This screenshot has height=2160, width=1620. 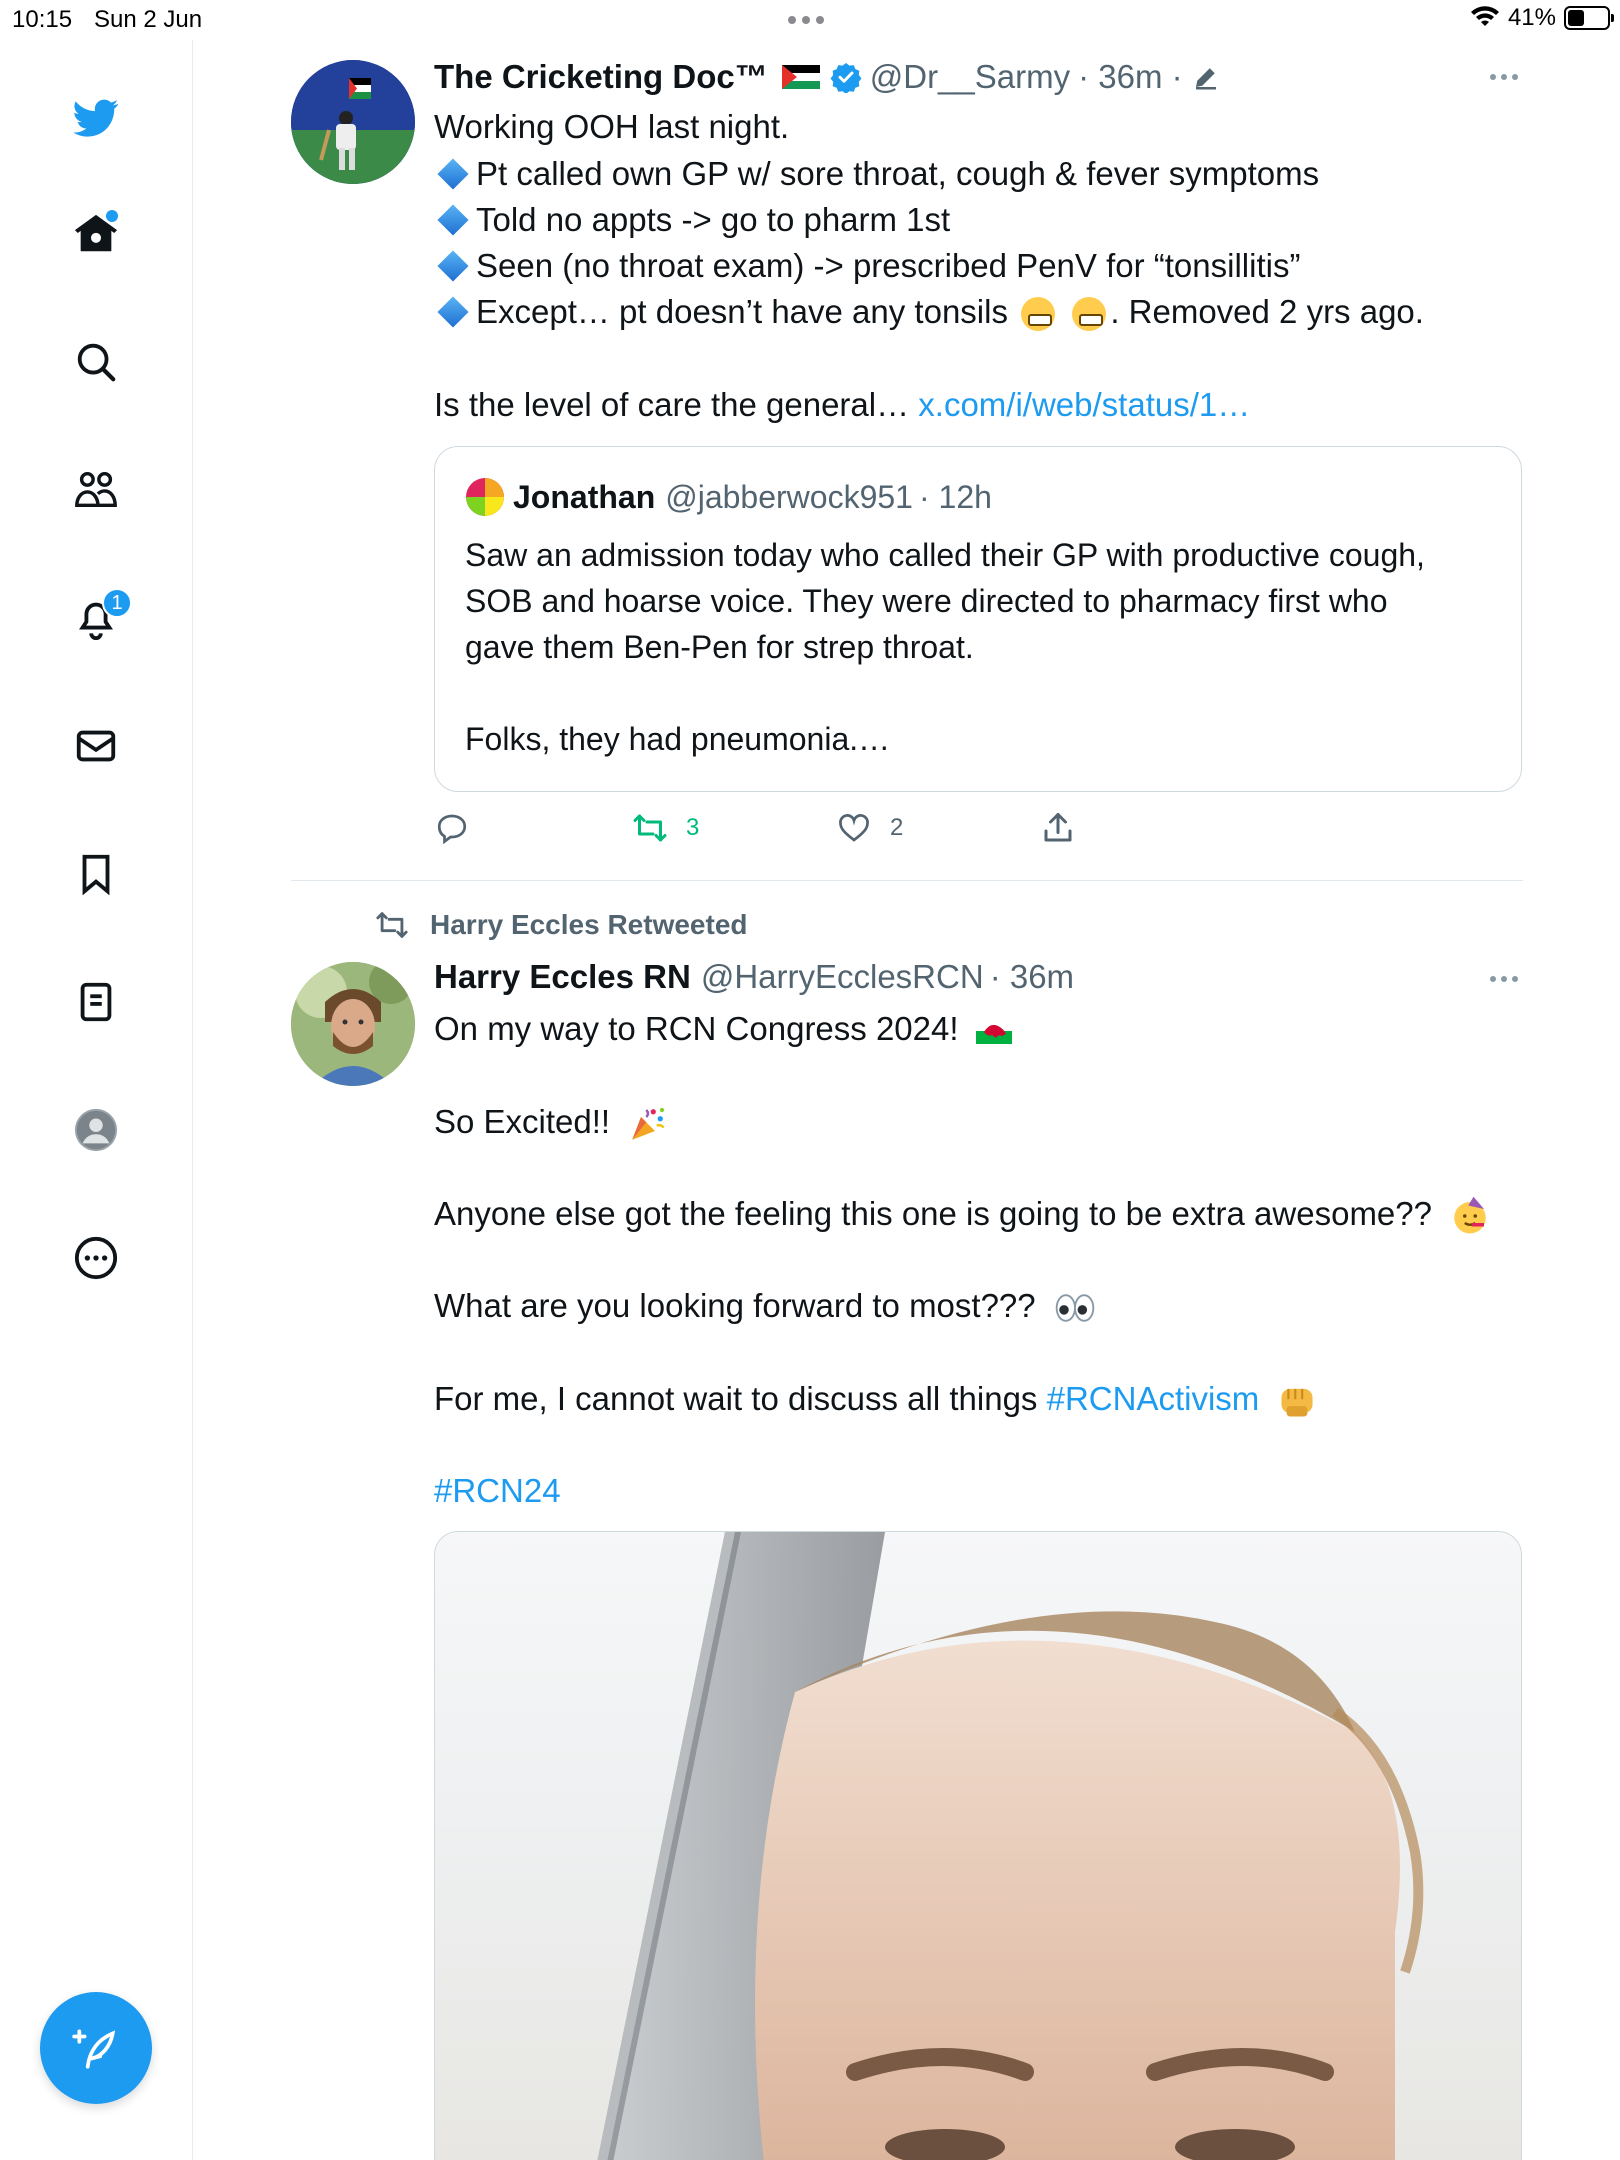 What do you see at coordinates (907, 880) in the screenshot?
I see `tweet-divider` at bounding box center [907, 880].